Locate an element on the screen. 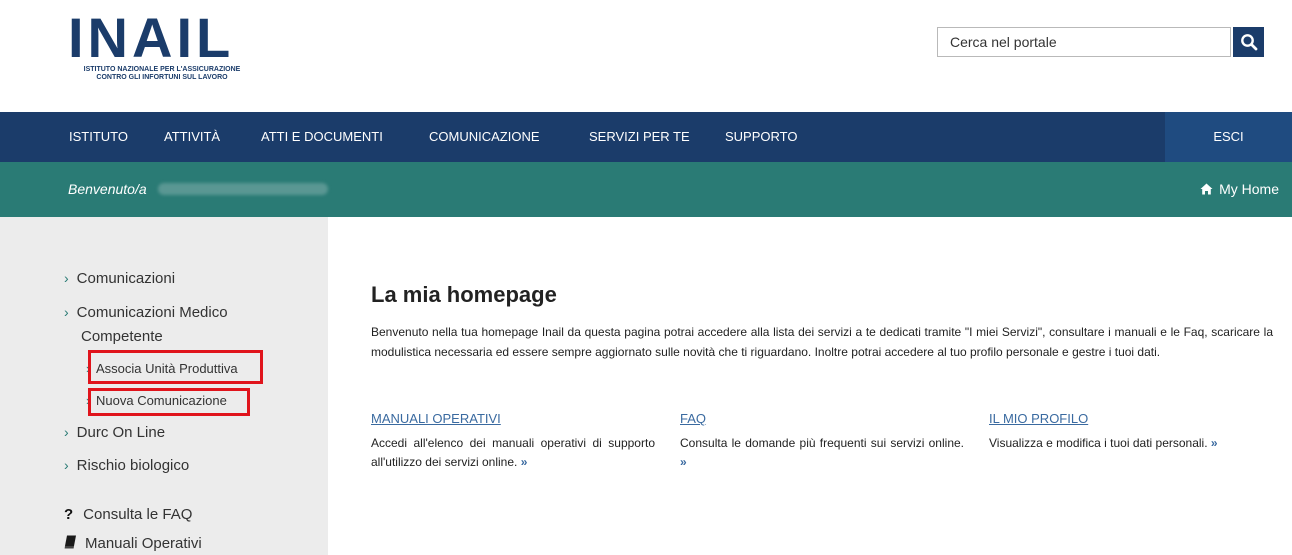 Image resolution: width=1292 pixels, height=555 pixels. sidebar-item-label: Comunicazioni is located at coordinates (126, 278).